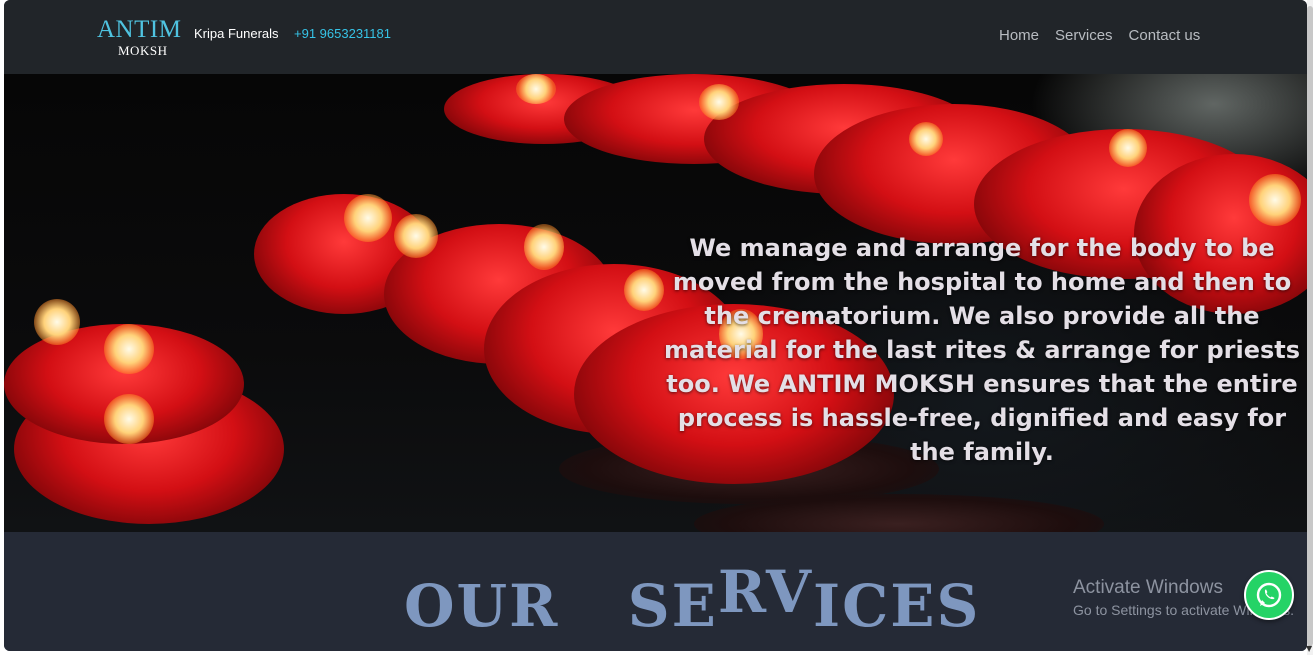 The image size is (1313, 655). Describe the element at coordinates (482, 606) in the screenshot. I see `services-title-word-our: OUR` at that location.